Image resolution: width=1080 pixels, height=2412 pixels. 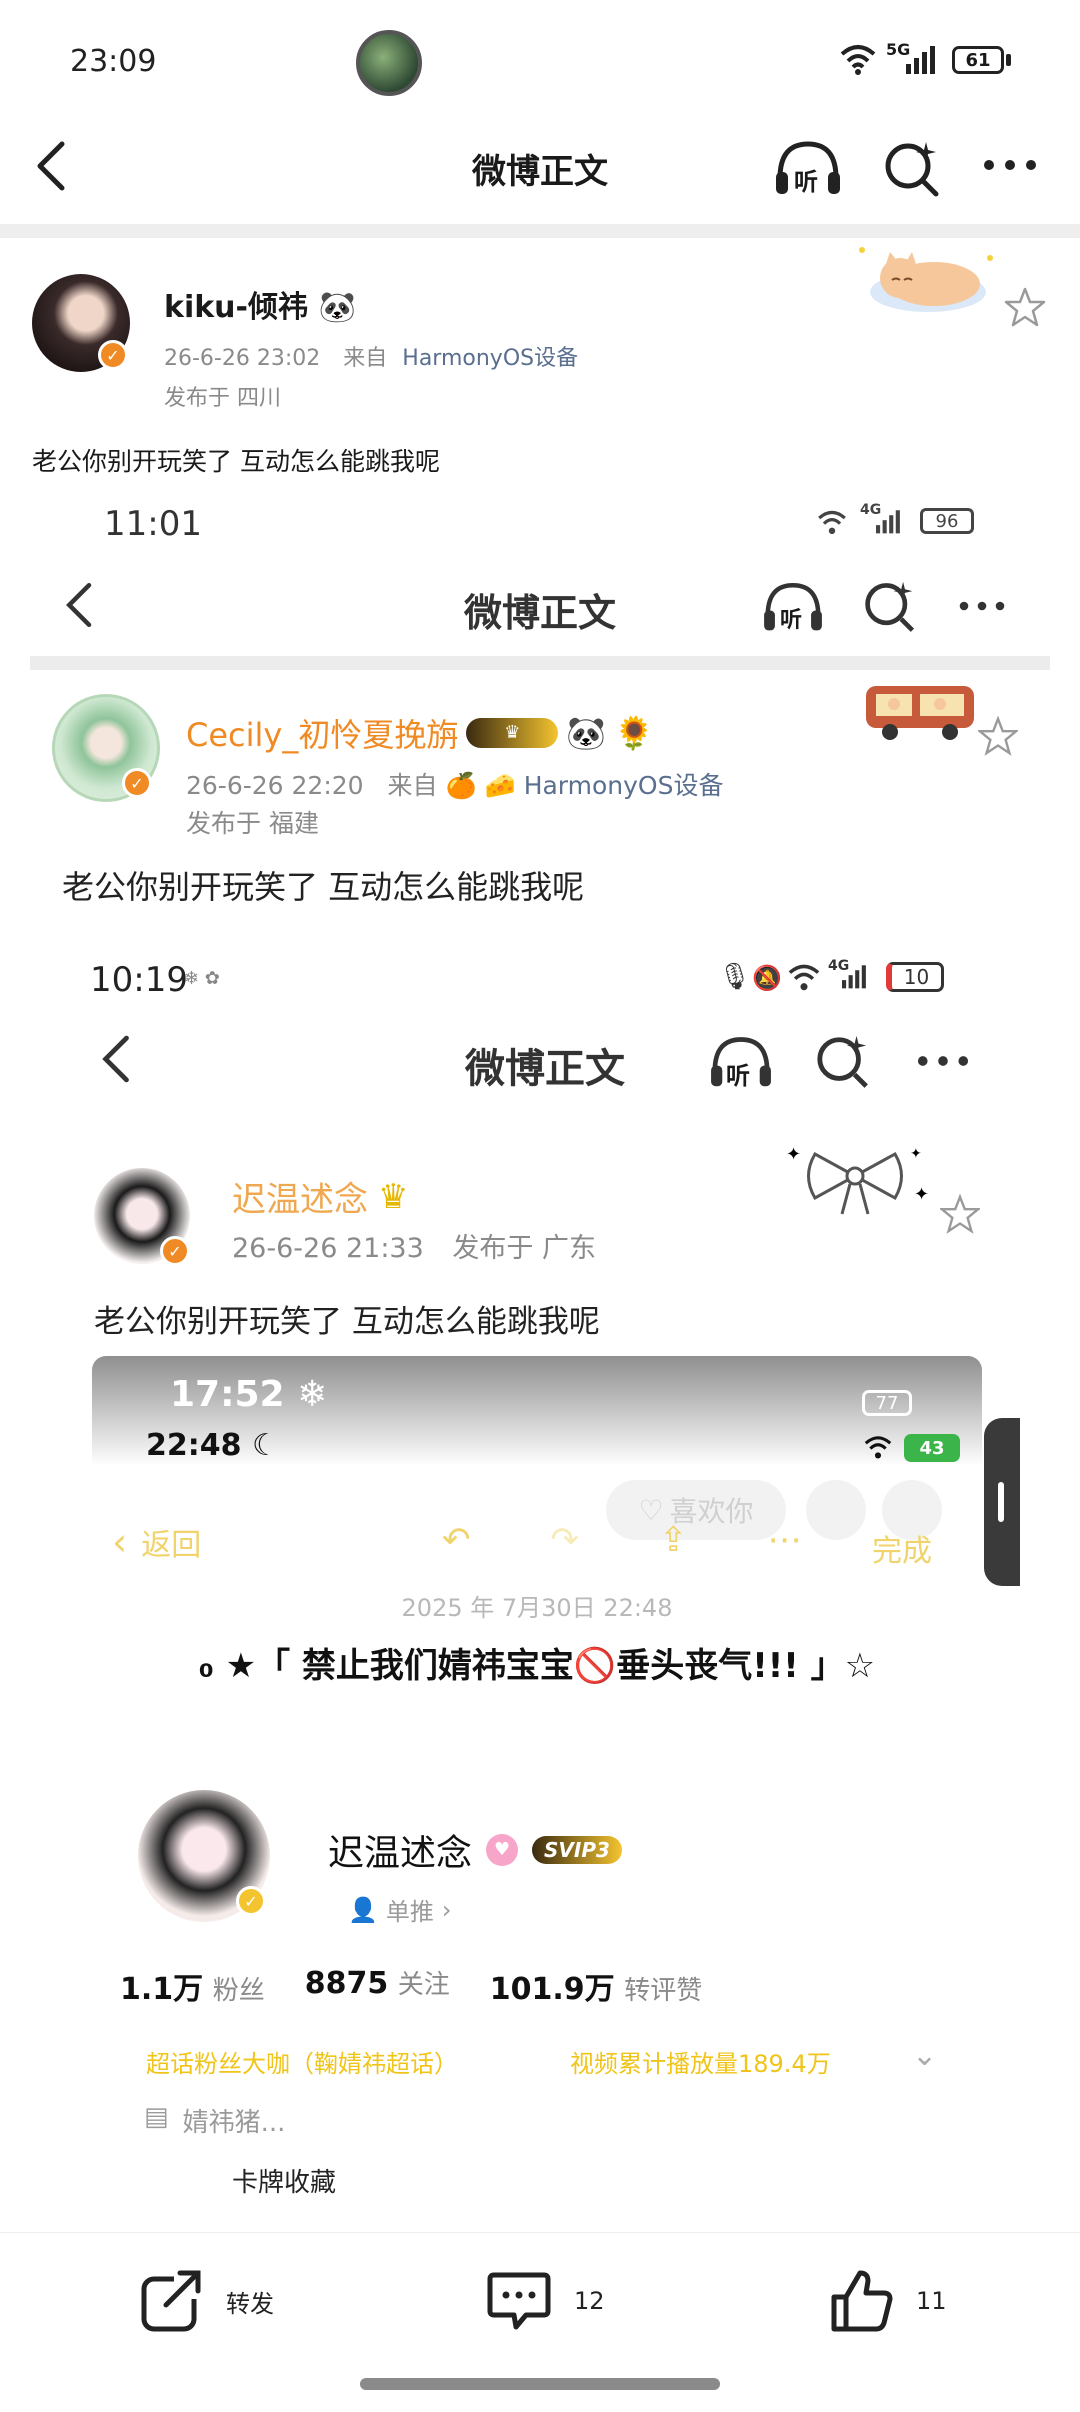 I want to click on nested2-mic-icon: 🎙, so click(x=735, y=977).